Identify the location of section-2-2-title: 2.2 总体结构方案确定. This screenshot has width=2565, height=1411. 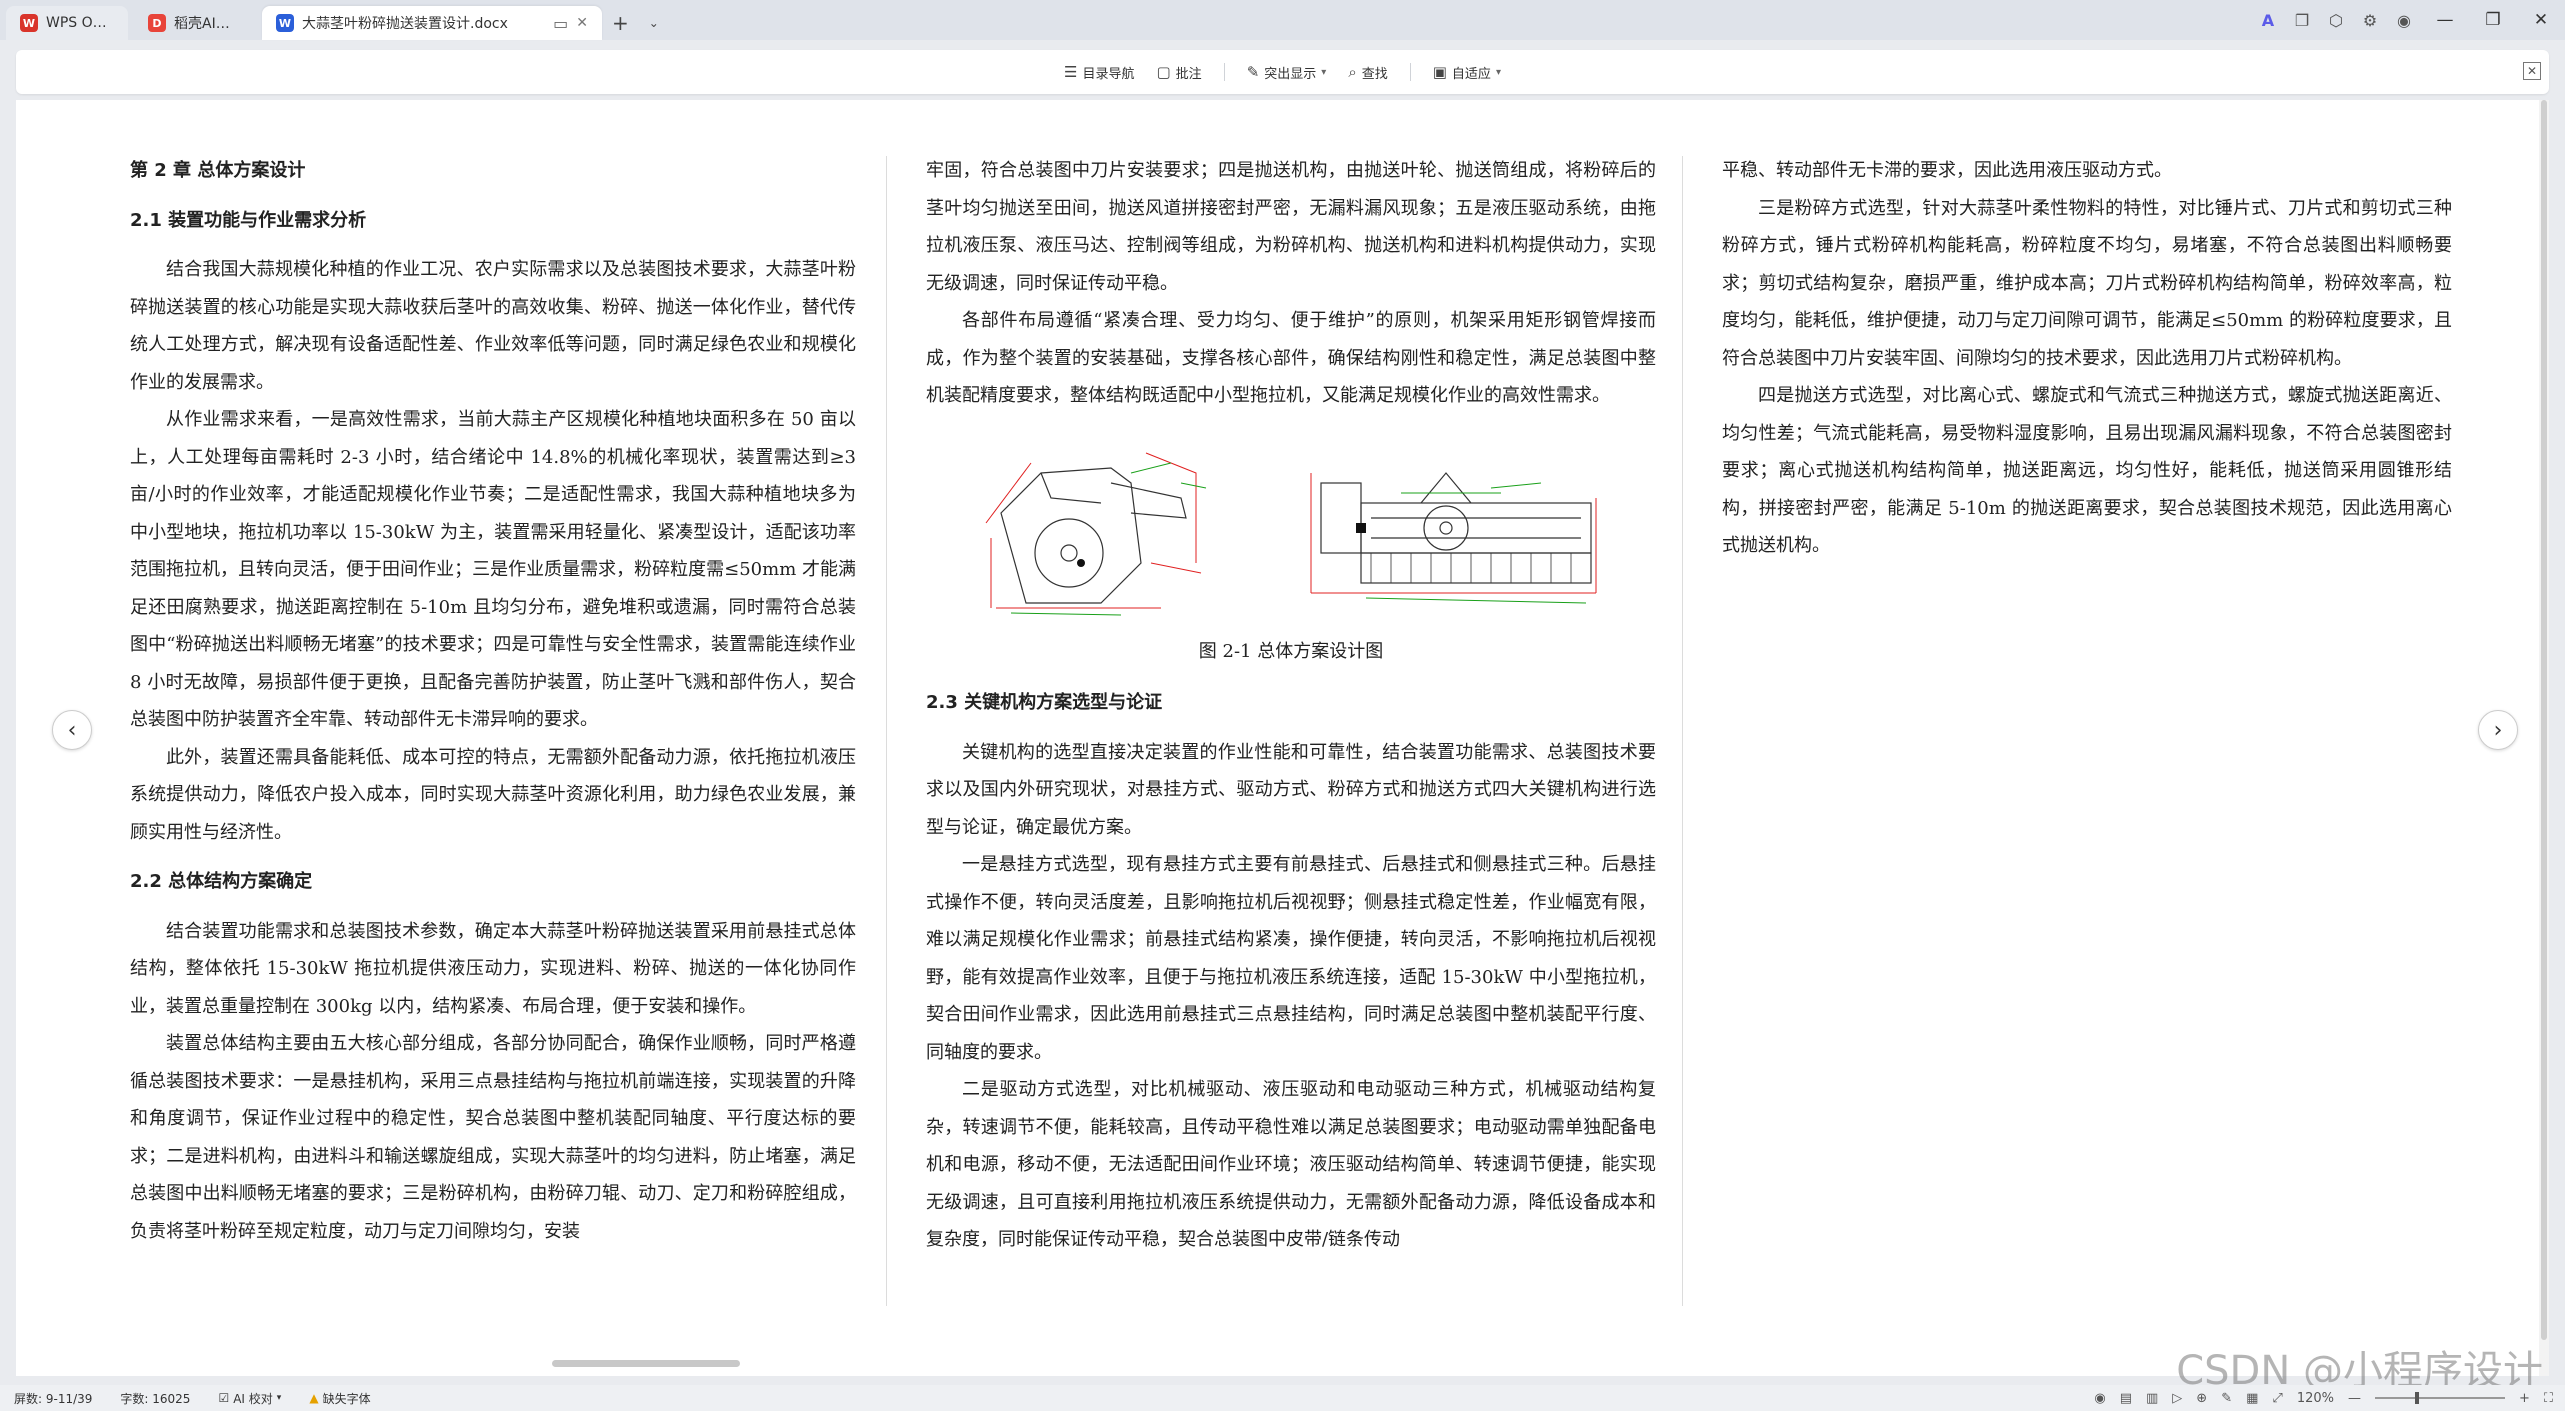
(221, 881).